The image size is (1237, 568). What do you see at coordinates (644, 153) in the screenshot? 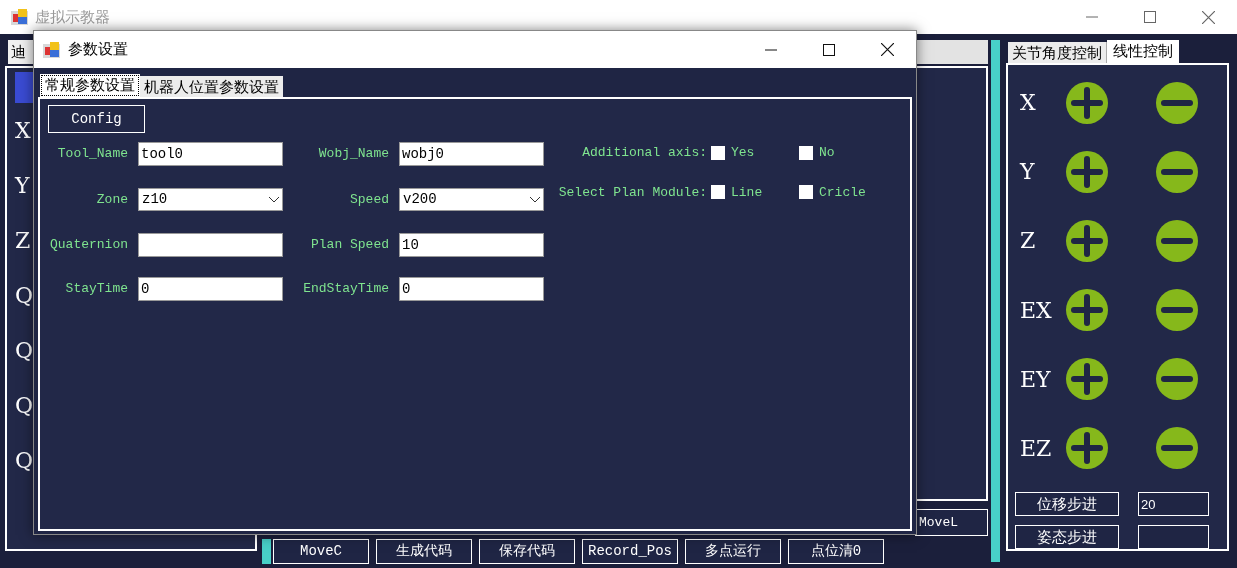
I see `option-label: Additional axis:` at bounding box center [644, 153].